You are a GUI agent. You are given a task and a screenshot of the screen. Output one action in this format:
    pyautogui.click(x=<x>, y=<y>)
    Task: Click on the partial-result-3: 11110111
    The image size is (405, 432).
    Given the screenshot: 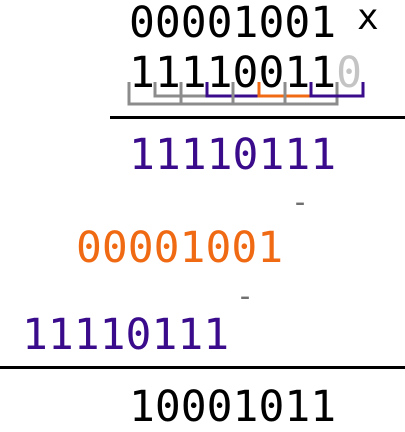 What is the action you would take?
    pyautogui.click(x=126, y=335)
    